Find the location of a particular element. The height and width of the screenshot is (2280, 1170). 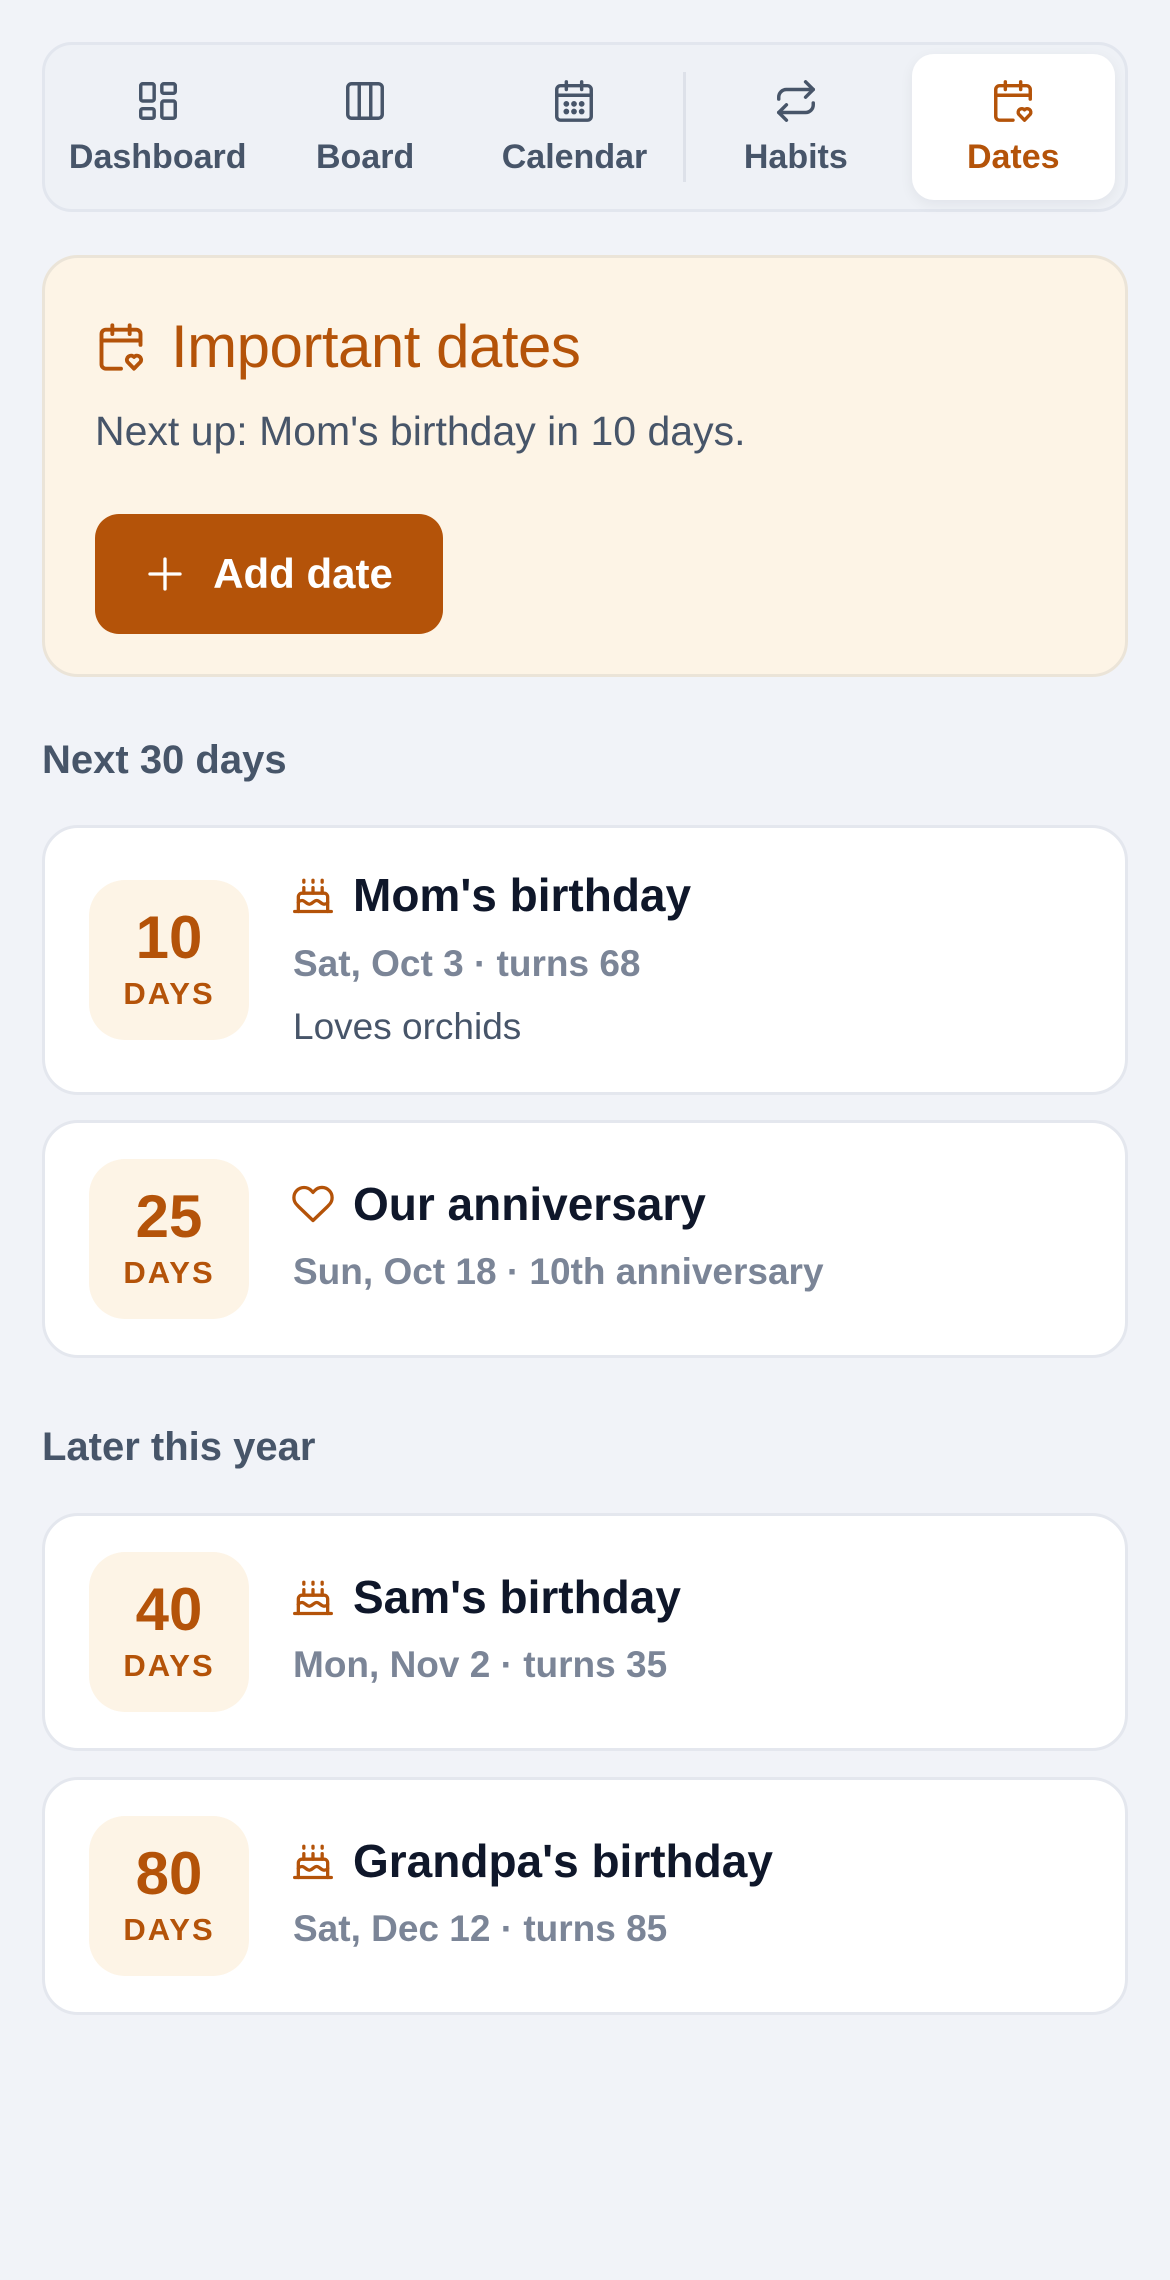

section-title-later-this-year: Later this year is located at coordinates (179, 1447).